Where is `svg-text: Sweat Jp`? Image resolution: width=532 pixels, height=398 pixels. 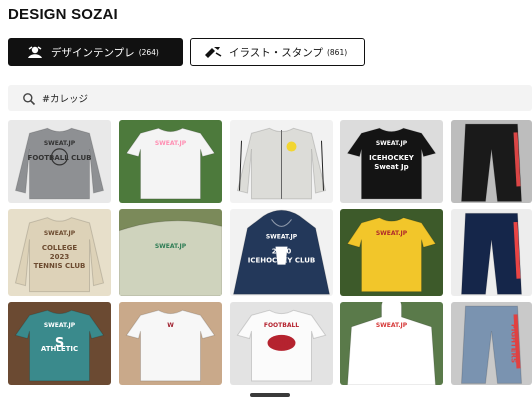
svg-text: Sweat Jp is located at coordinates (391, 167).